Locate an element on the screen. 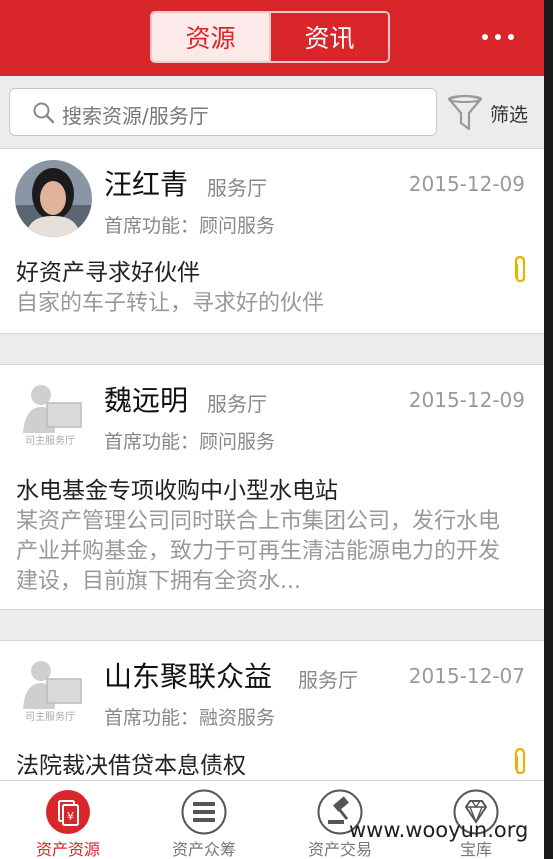  filter-label: 筛选 is located at coordinates (509, 115).